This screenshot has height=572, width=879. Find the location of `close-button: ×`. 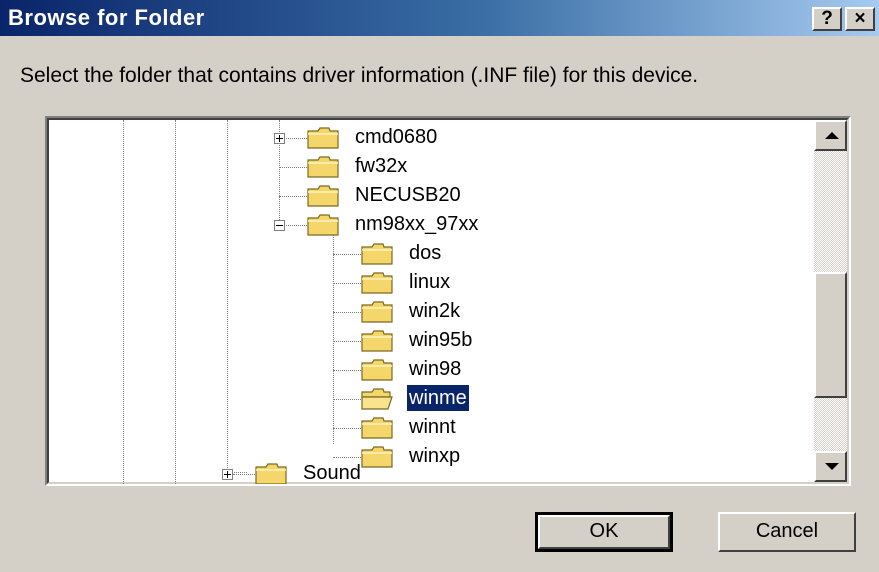

close-button: × is located at coordinates (860, 19).